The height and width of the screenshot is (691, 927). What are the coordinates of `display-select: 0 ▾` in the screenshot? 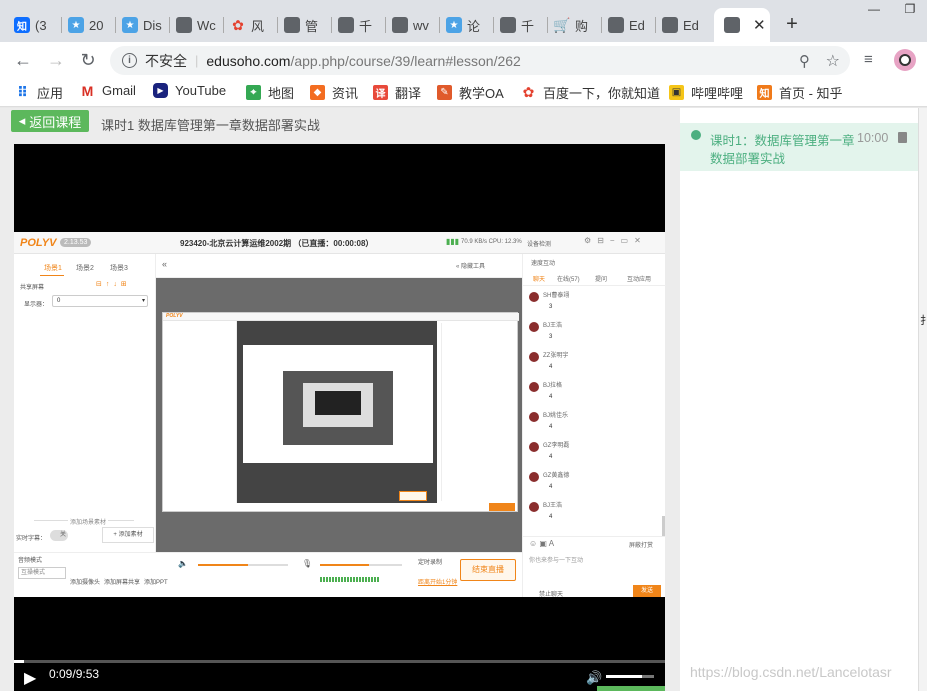 It's located at (100, 301).